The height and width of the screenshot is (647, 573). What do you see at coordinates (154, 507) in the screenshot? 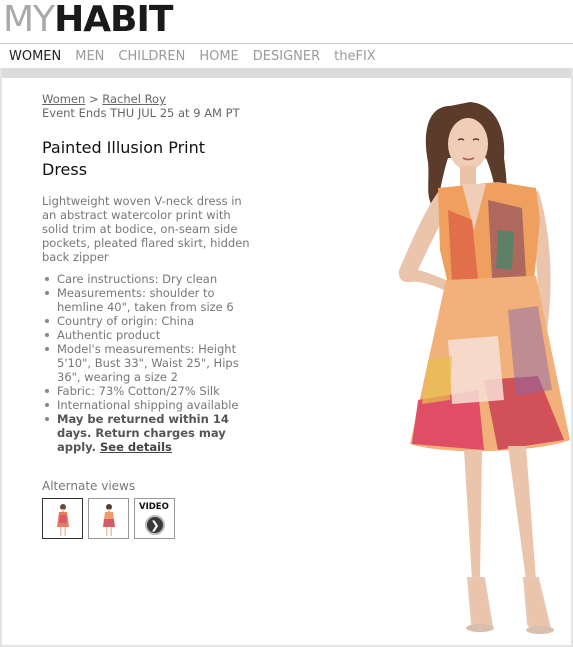
I see `video-label: VIDEO` at bounding box center [154, 507].